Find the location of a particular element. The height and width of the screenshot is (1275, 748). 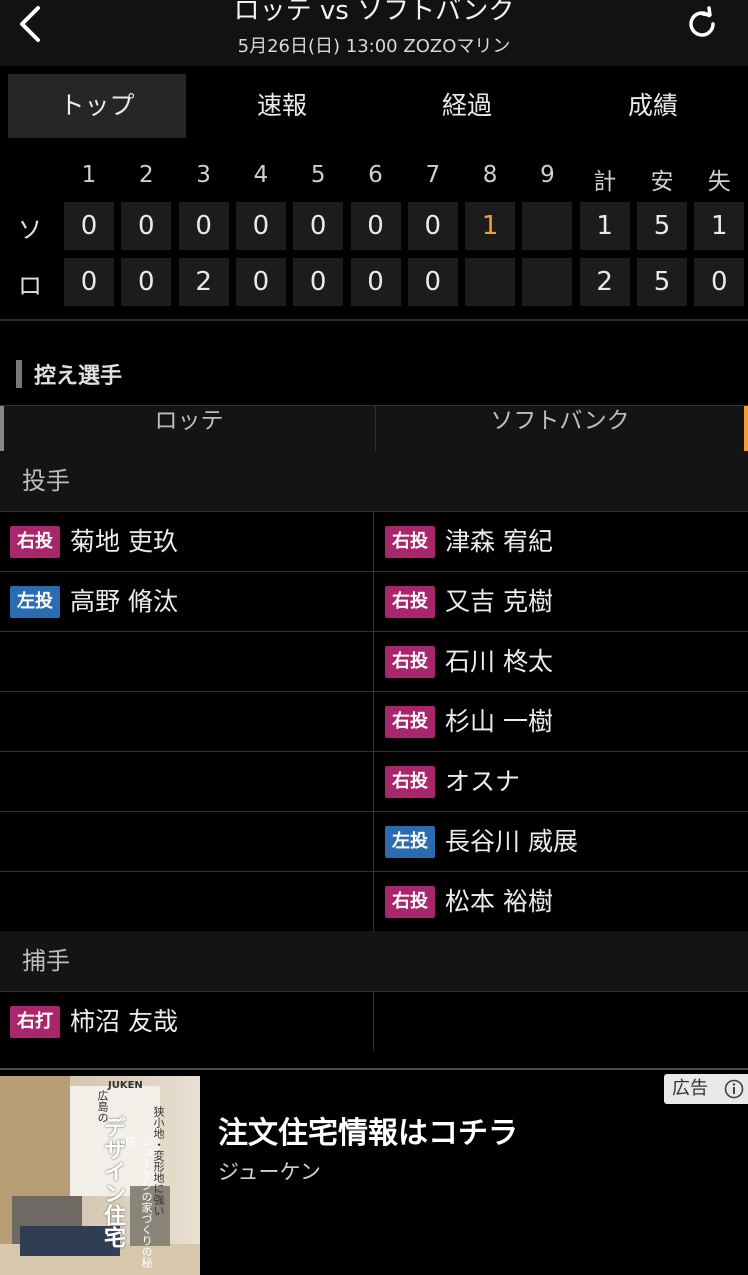

score-column-header: 4 is located at coordinates (261, 175).